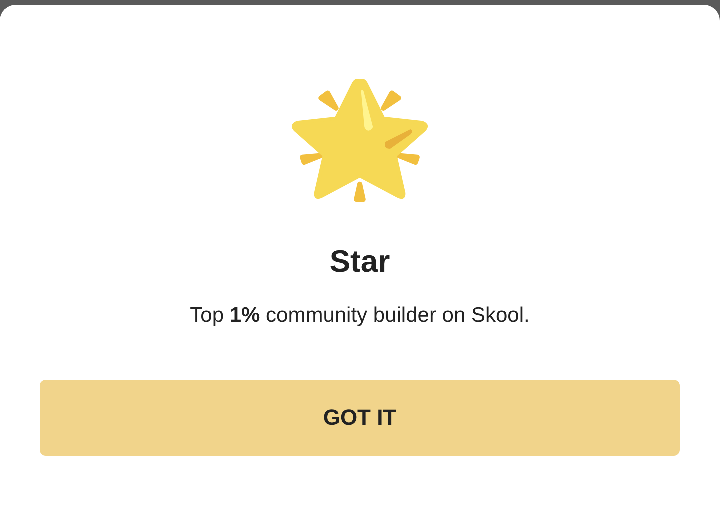 The image size is (720, 517). I want to click on dialog-title: Star, so click(360, 262).